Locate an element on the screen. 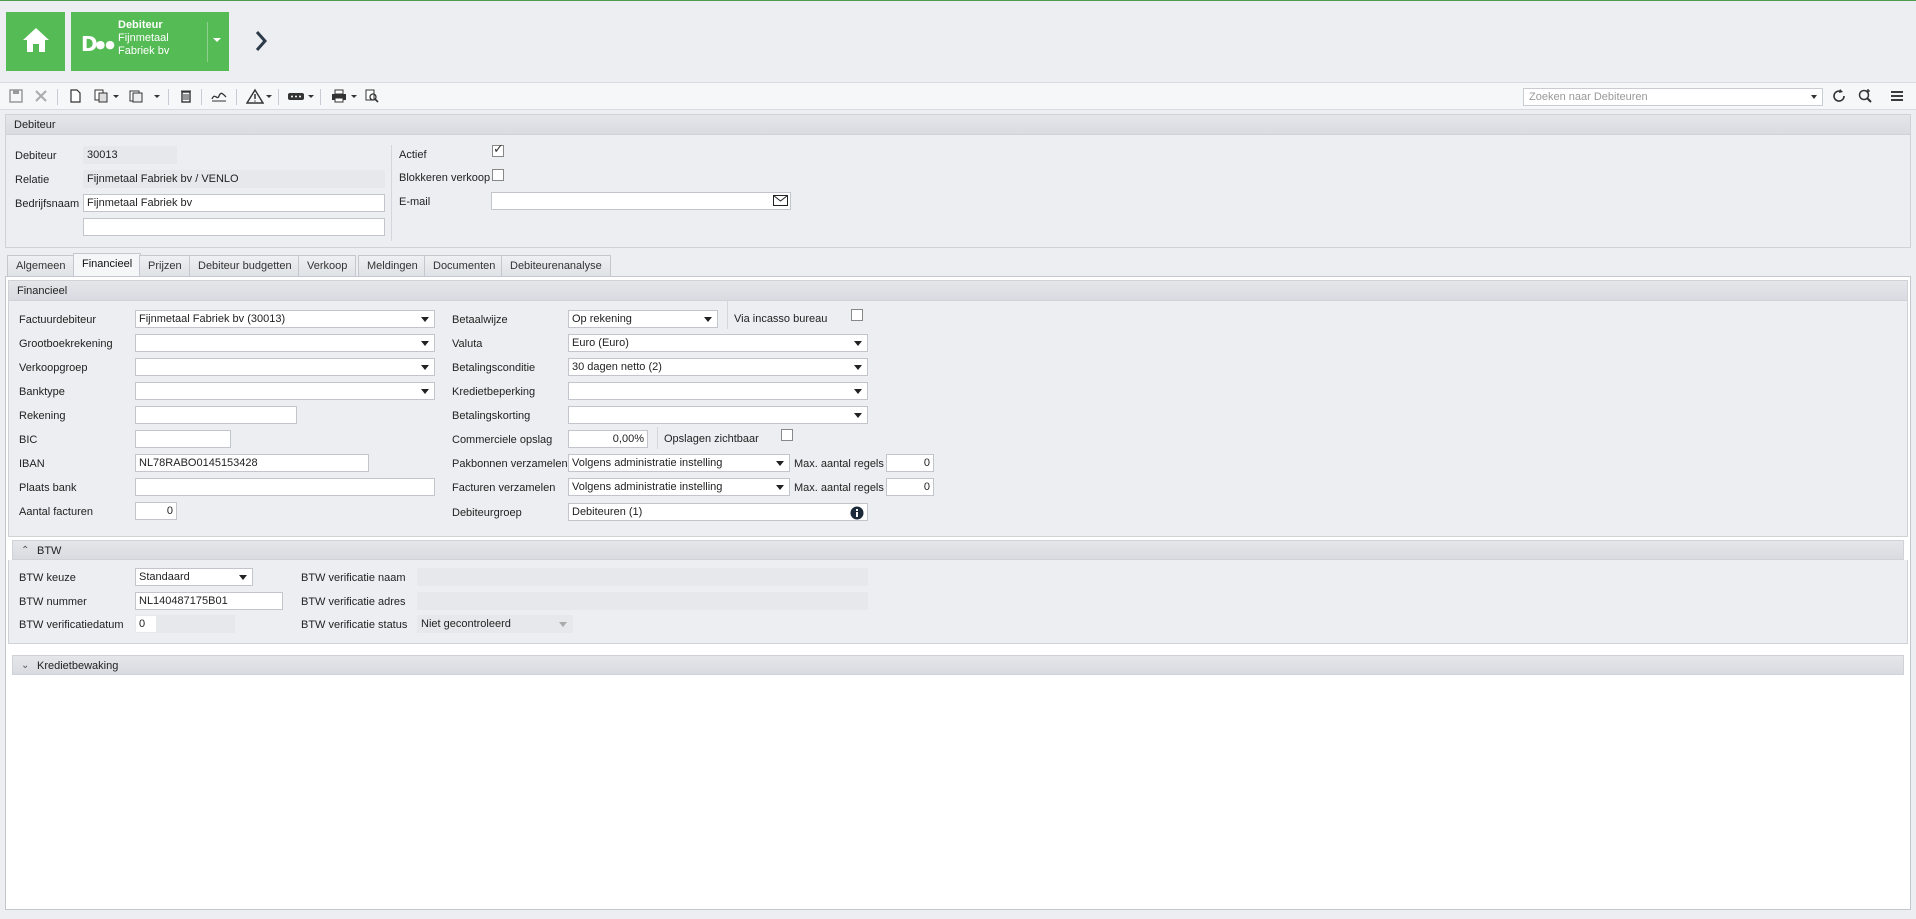 The image size is (1916, 919). betalingsconditie-select: 30 dagen netto (2) is located at coordinates (718, 367).